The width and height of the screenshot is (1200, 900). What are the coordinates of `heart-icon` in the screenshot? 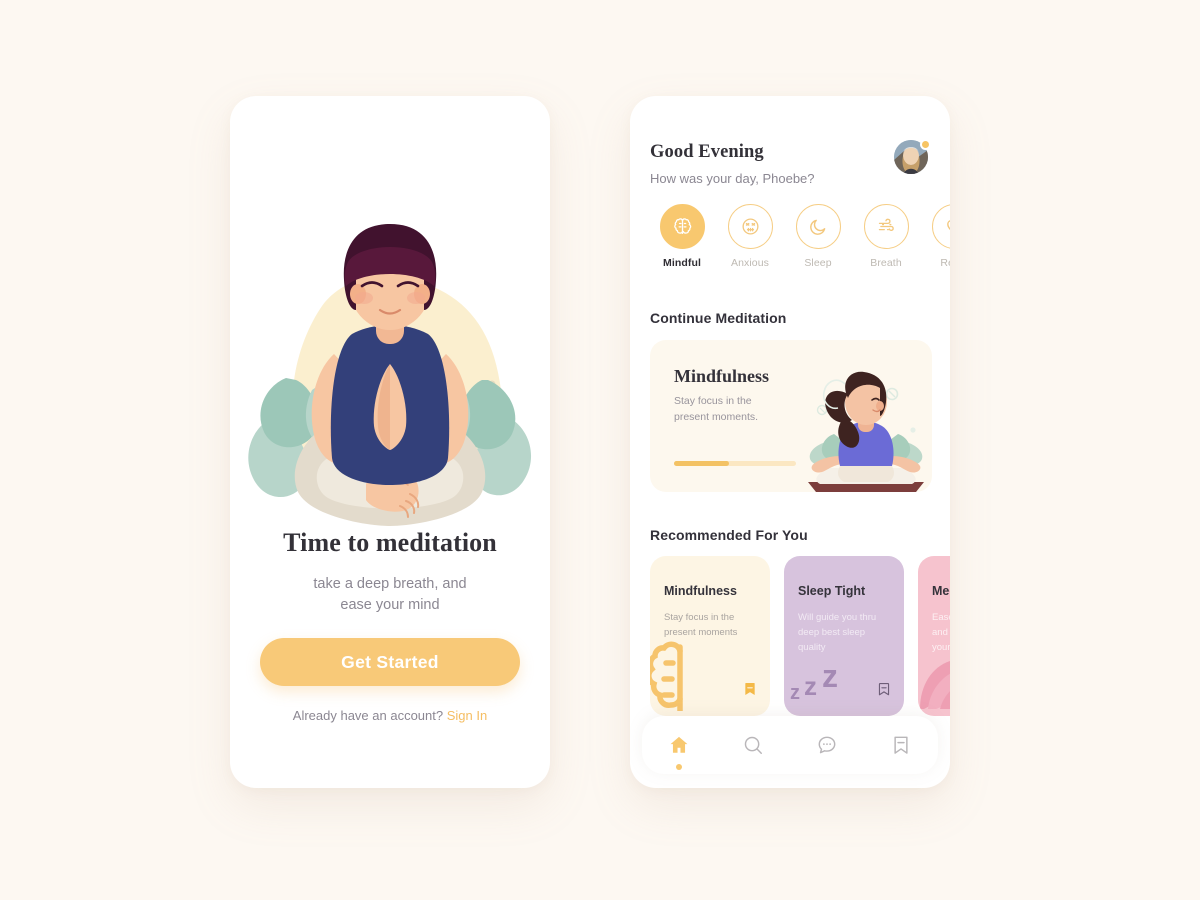 It's located at (940, 226).